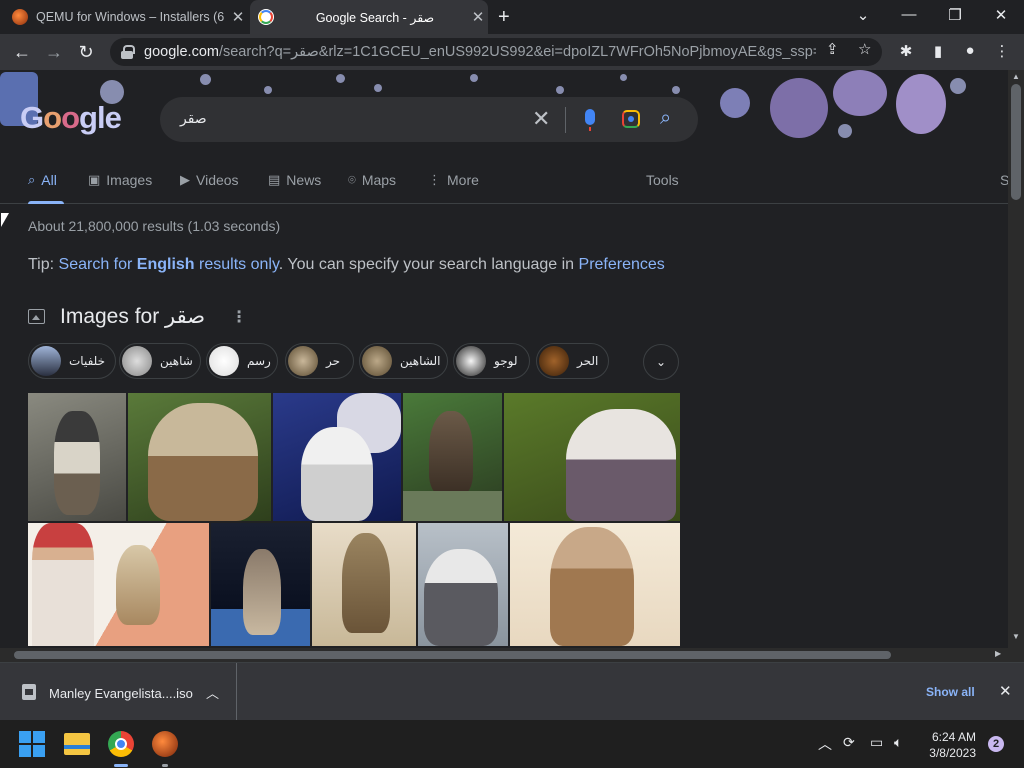 This screenshot has height=768, width=1024. What do you see at coordinates (274, 179) in the screenshot?
I see `news-icon: ▤` at bounding box center [274, 179].